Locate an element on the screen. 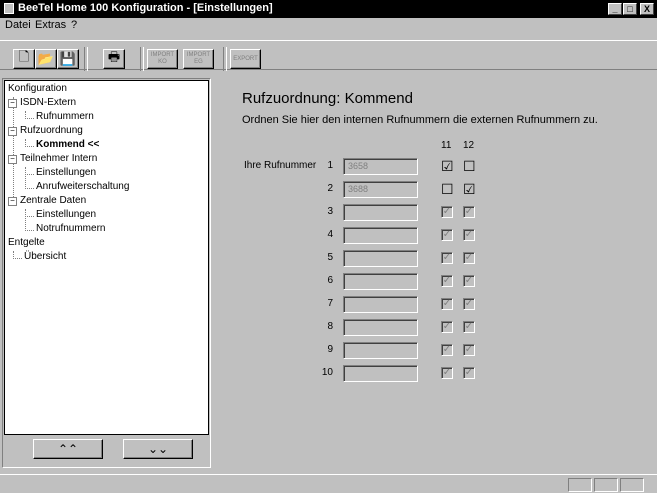 The width and height of the screenshot is (657, 493). import-eg-button: IMPORT EG is located at coordinates (198, 59).